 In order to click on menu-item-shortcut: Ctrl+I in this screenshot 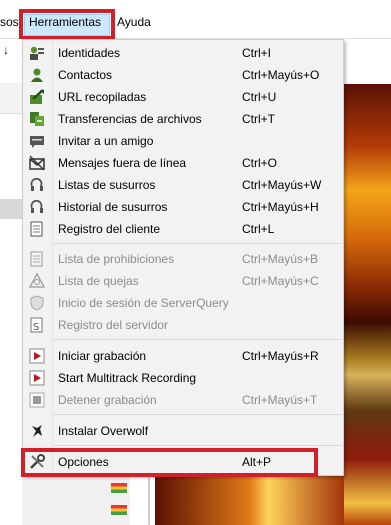, I will do `click(257, 53)`.